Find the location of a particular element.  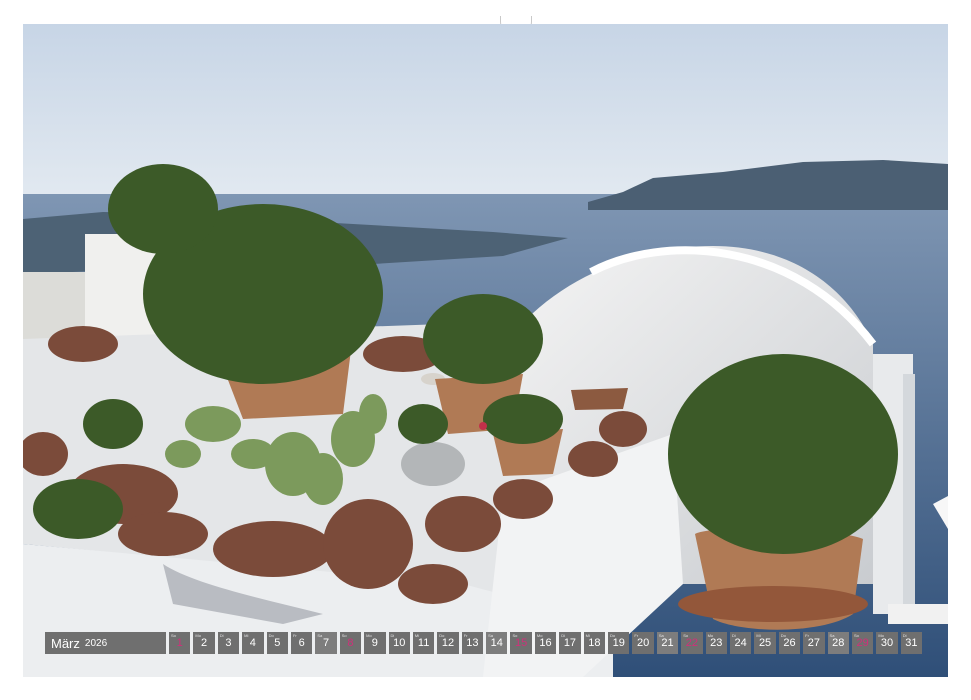

day-cell: Sa 21 is located at coordinates (667, 643).